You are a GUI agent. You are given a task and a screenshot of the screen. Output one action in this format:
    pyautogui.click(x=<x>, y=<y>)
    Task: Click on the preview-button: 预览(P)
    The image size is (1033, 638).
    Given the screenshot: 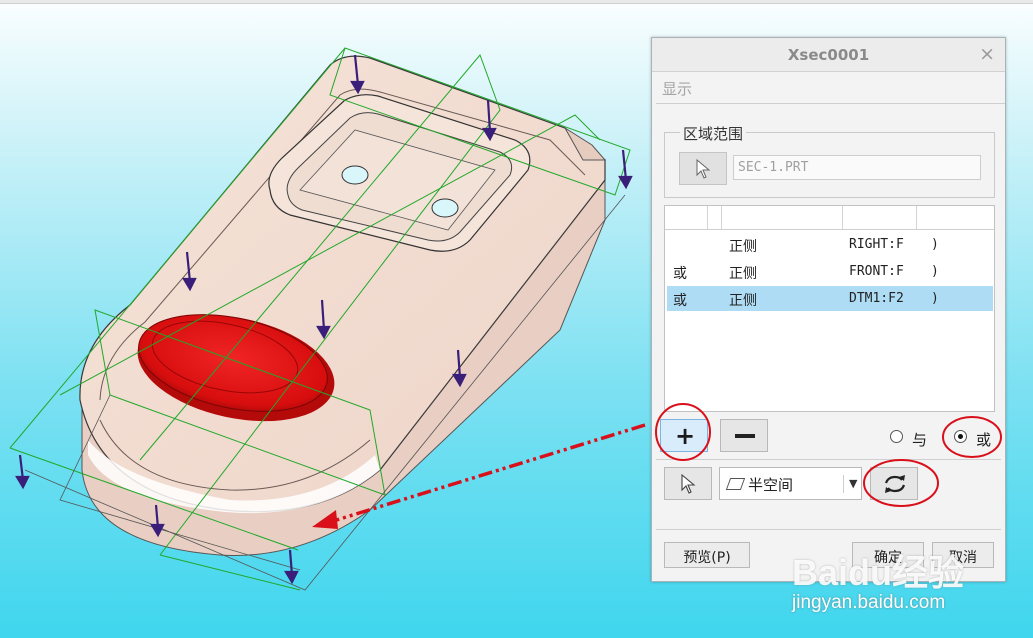 What is the action you would take?
    pyautogui.click(x=707, y=555)
    